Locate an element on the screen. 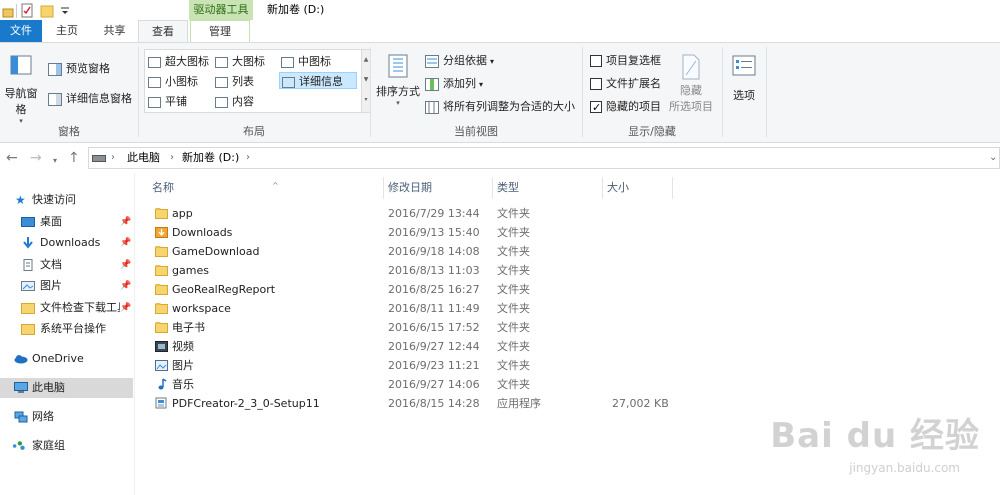 This screenshot has width=1000, height=495. folder-icon is located at coordinates (161, 327).